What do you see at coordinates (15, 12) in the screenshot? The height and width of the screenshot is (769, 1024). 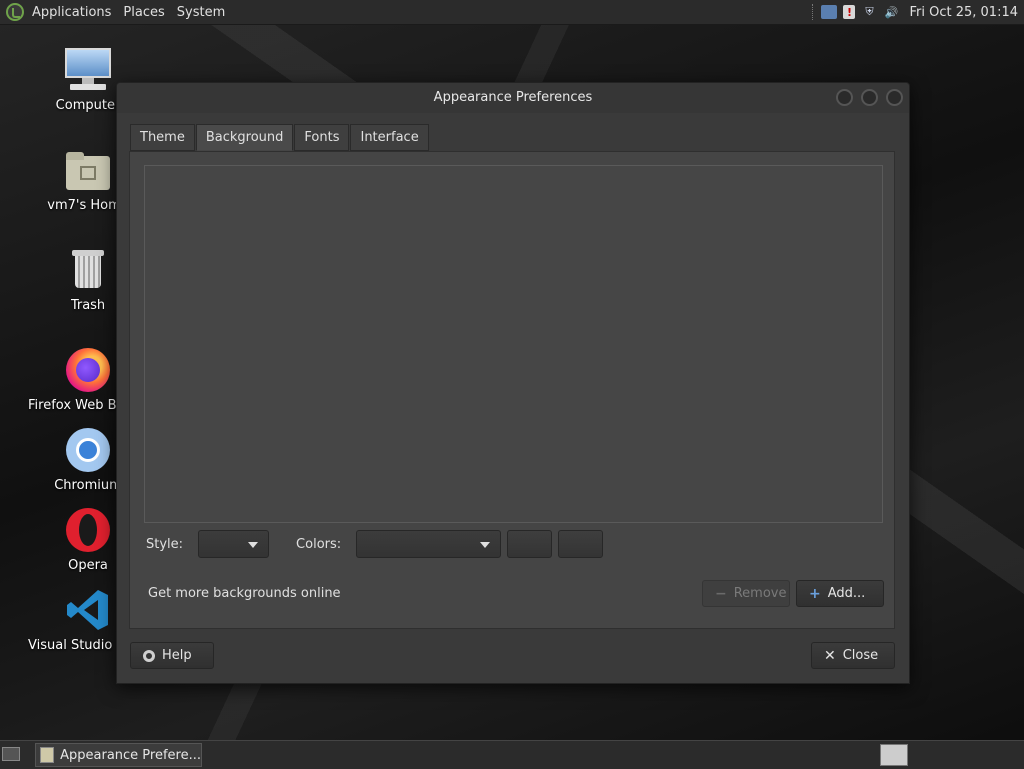 I see `mint-menu-icon` at bounding box center [15, 12].